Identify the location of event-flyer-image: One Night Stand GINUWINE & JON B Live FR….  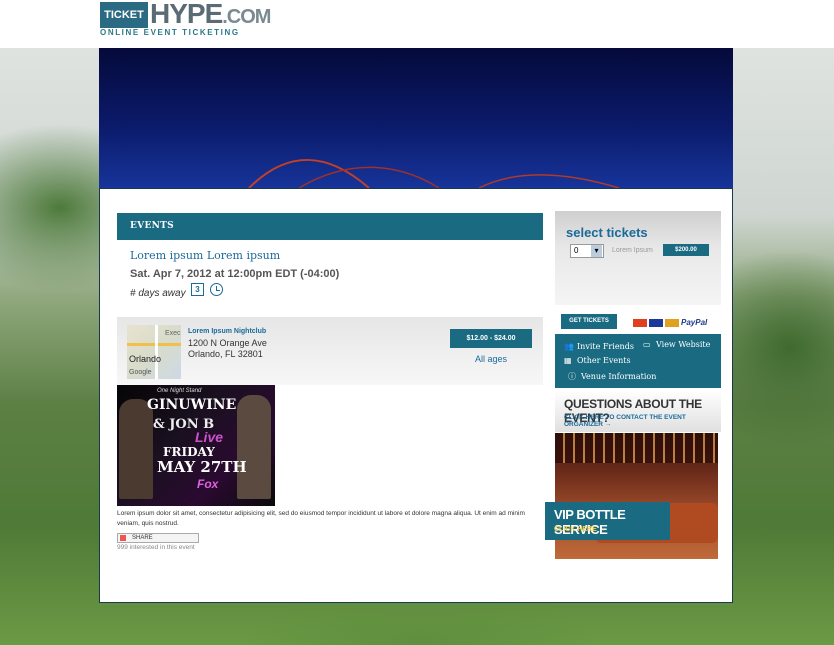
(196, 445).